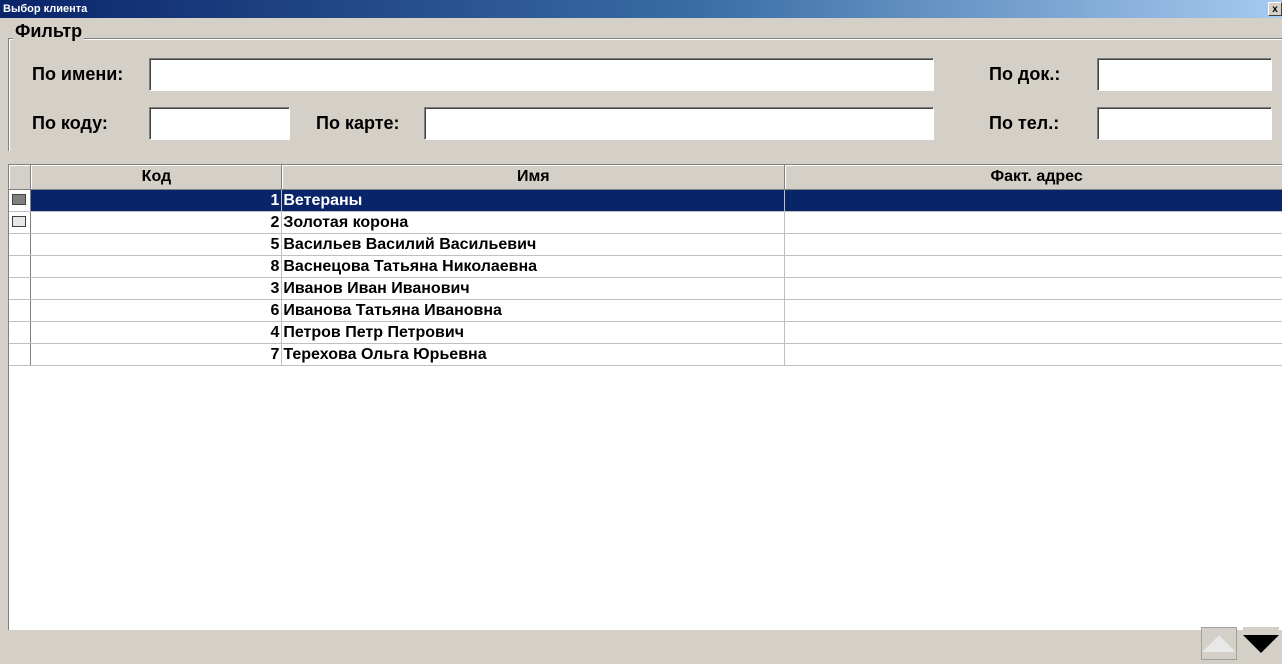 The height and width of the screenshot is (664, 1282). What do you see at coordinates (1025, 74) in the screenshot?
I see `by-doc-label: По док.:` at bounding box center [1025, 74].